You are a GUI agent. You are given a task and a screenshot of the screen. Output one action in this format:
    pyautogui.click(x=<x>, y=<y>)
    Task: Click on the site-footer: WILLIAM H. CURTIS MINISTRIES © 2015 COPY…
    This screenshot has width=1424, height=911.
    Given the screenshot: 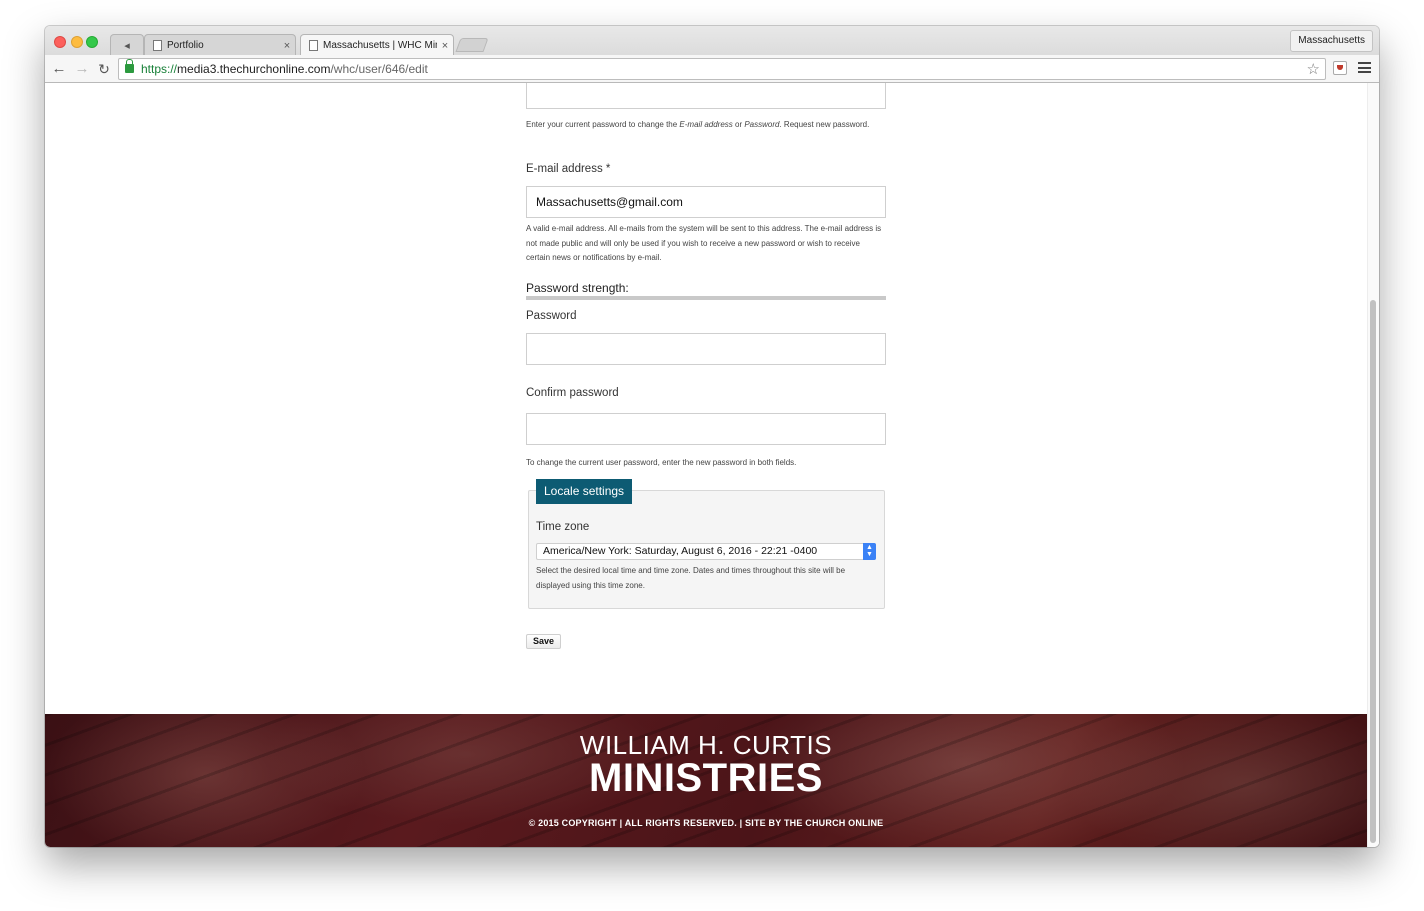 What is the action you would take?
    pyautogui.click(x=706, y=780)
    